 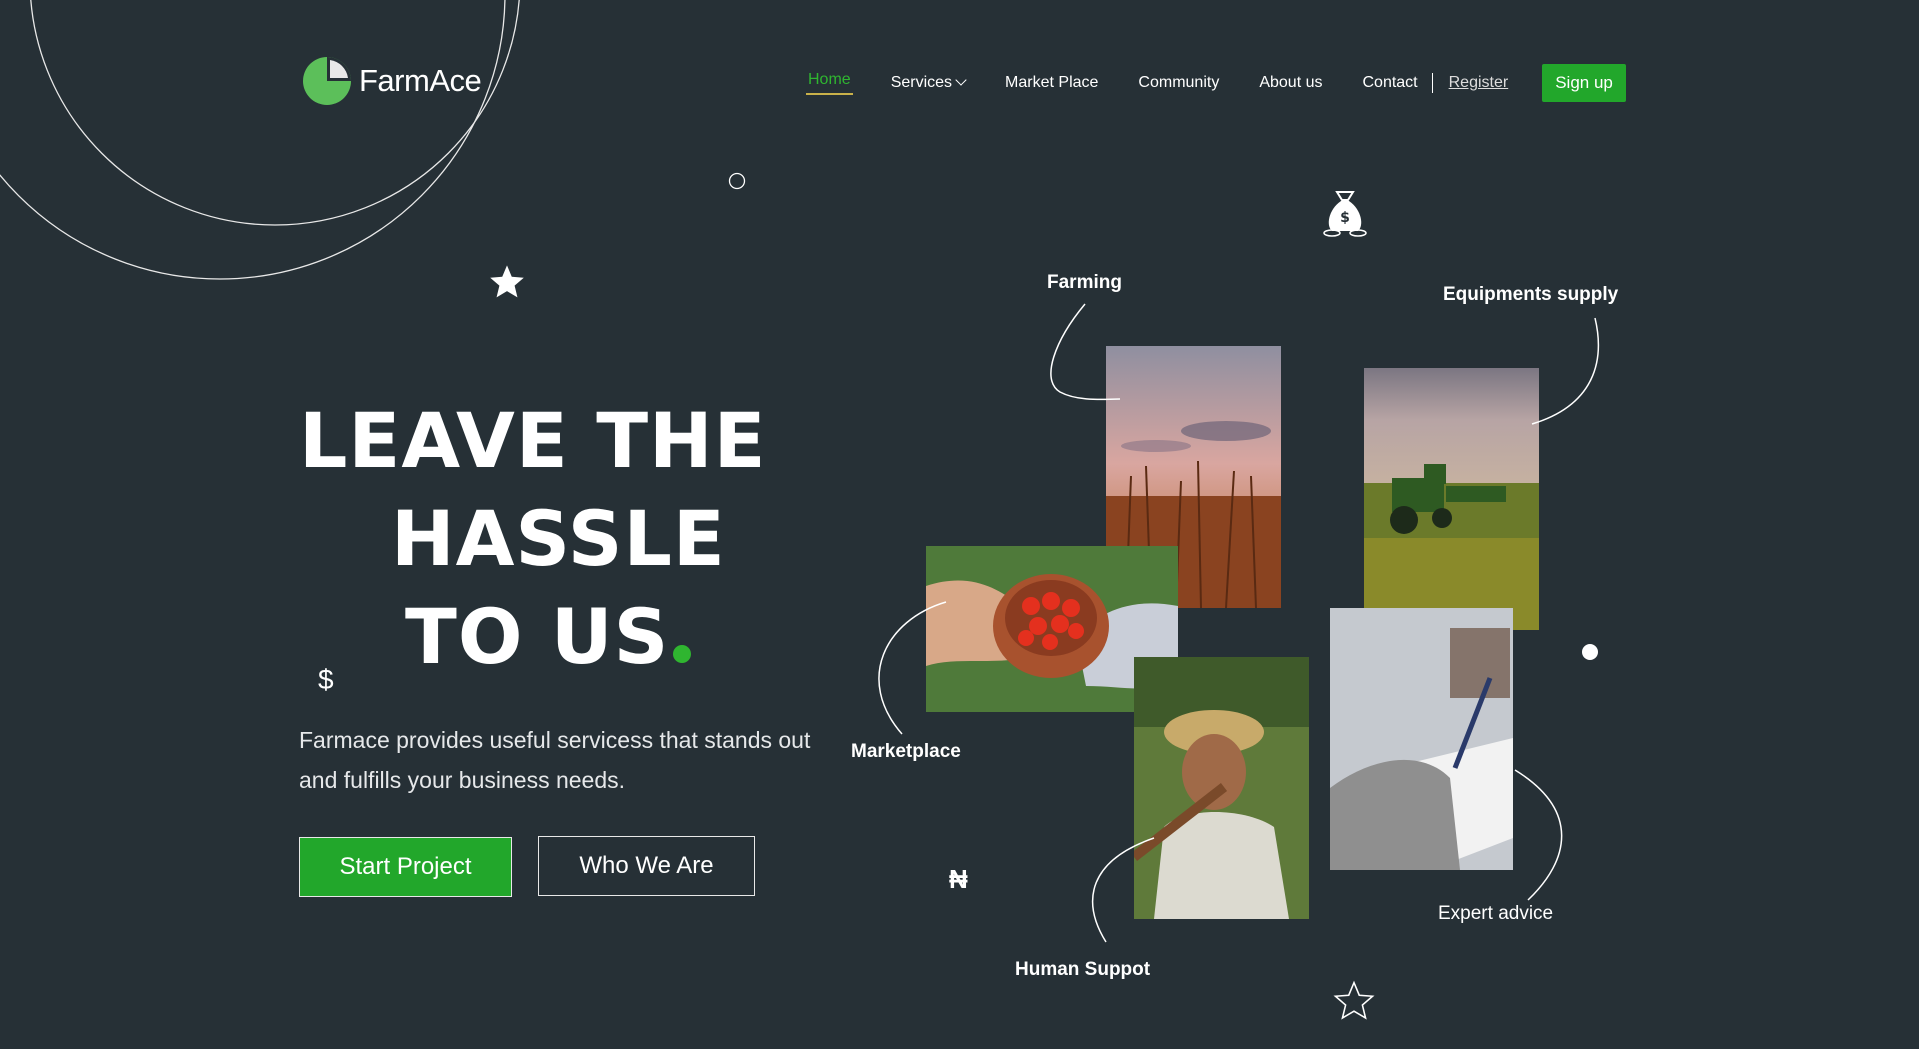 What do you see at coordinates (558, 538) in the screenshot?
I see `hero-line-2: HASSLE` at bounding box center [558, 538].